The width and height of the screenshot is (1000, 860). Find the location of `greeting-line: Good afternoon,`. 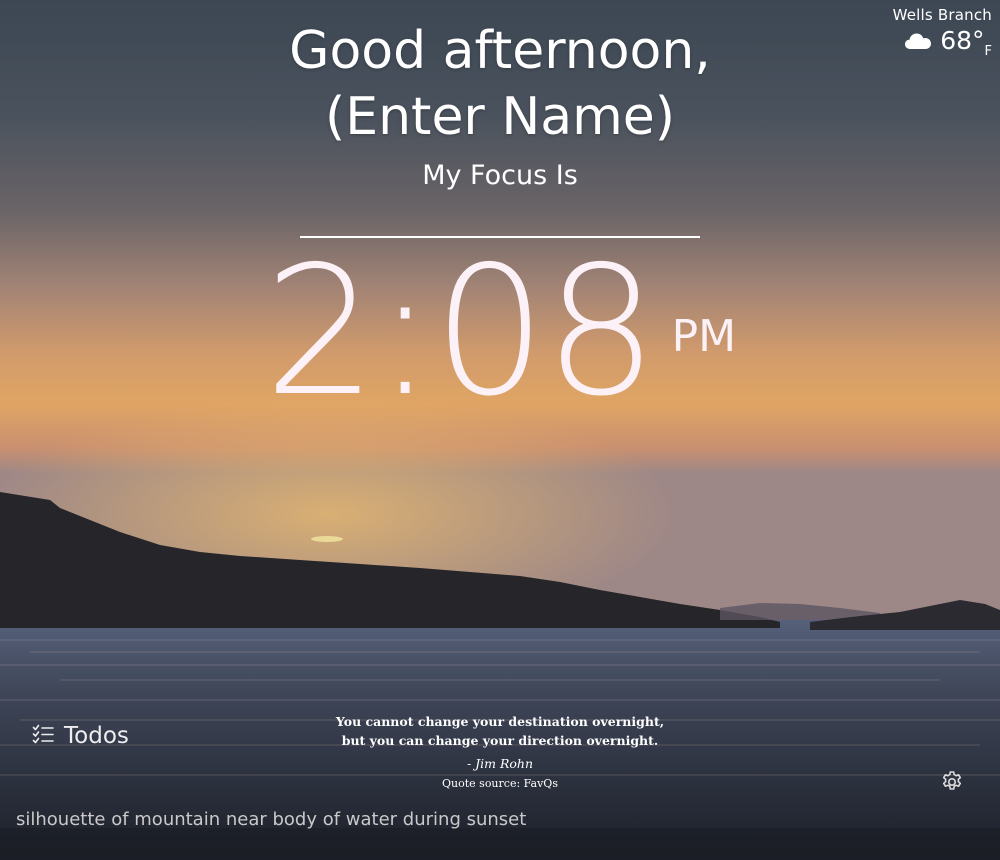

greeting-line: Good afternoon, is located at coordinates (500, 51).